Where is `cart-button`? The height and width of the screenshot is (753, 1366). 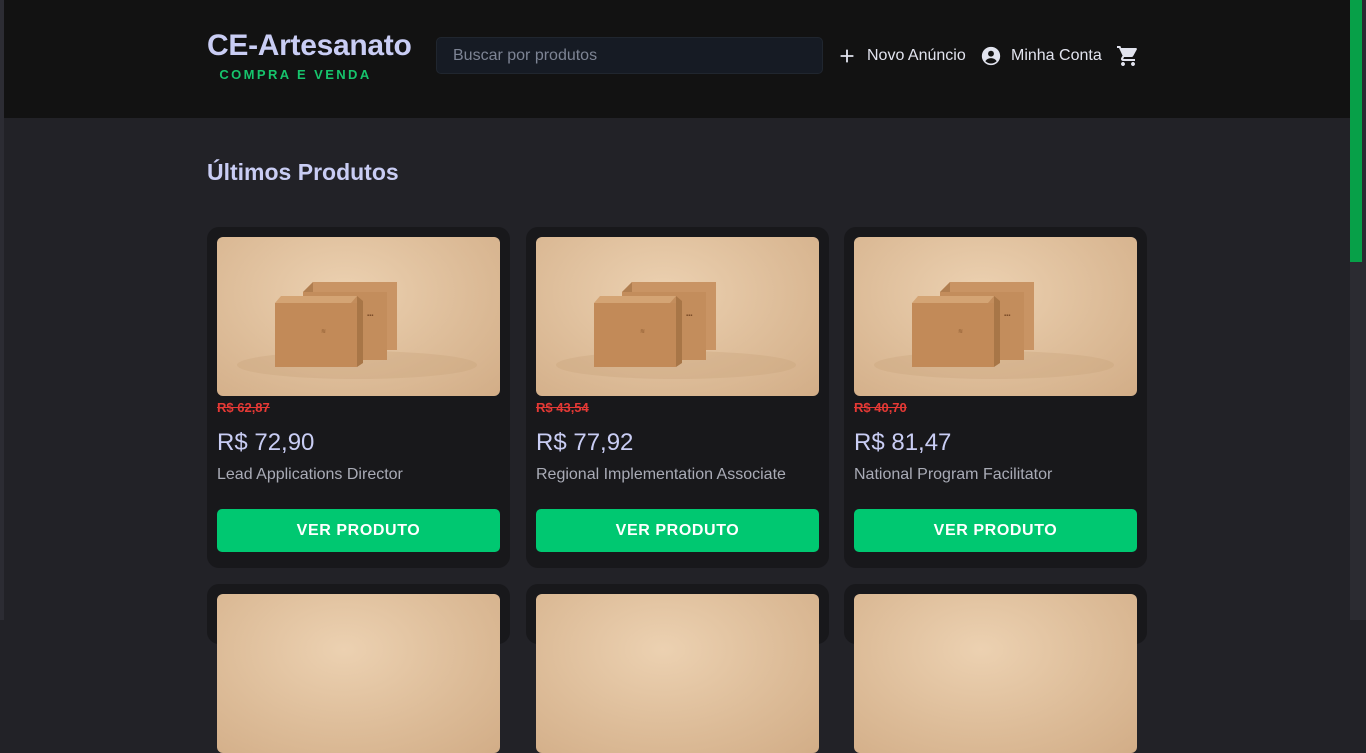
cart-button is located at coordinates (1128, 58).